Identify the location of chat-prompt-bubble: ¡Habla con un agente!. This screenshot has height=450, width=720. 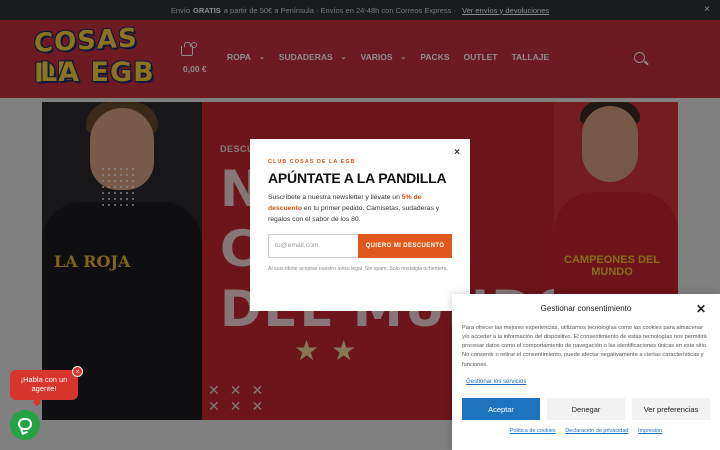
(44, 385).